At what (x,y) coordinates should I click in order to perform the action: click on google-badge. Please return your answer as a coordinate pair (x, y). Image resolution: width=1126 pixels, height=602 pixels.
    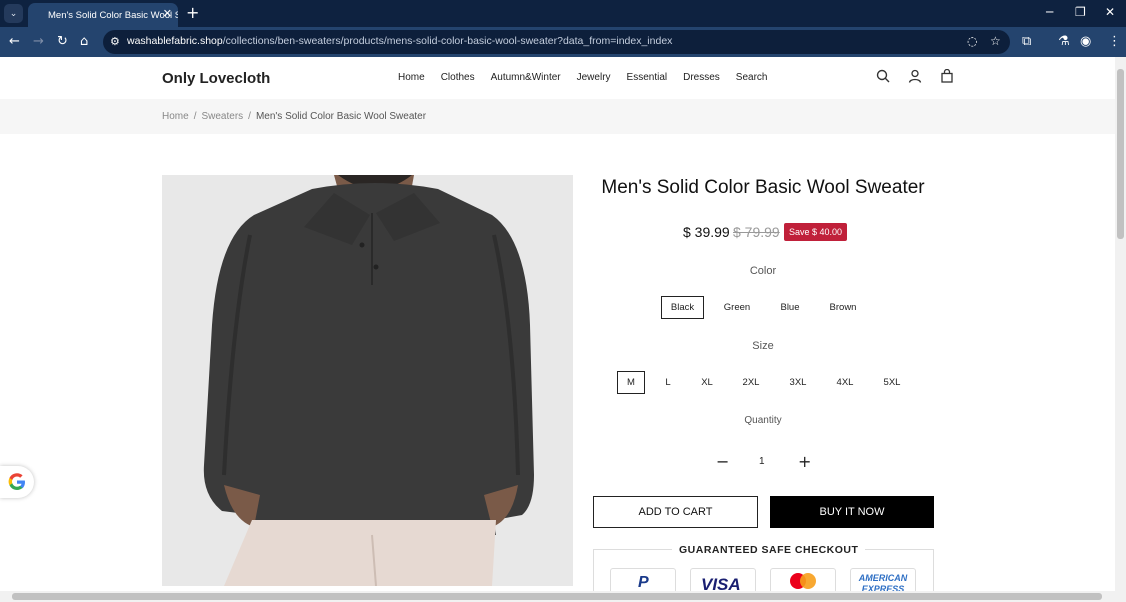
    Looking at the image, I should click on (17, 482).